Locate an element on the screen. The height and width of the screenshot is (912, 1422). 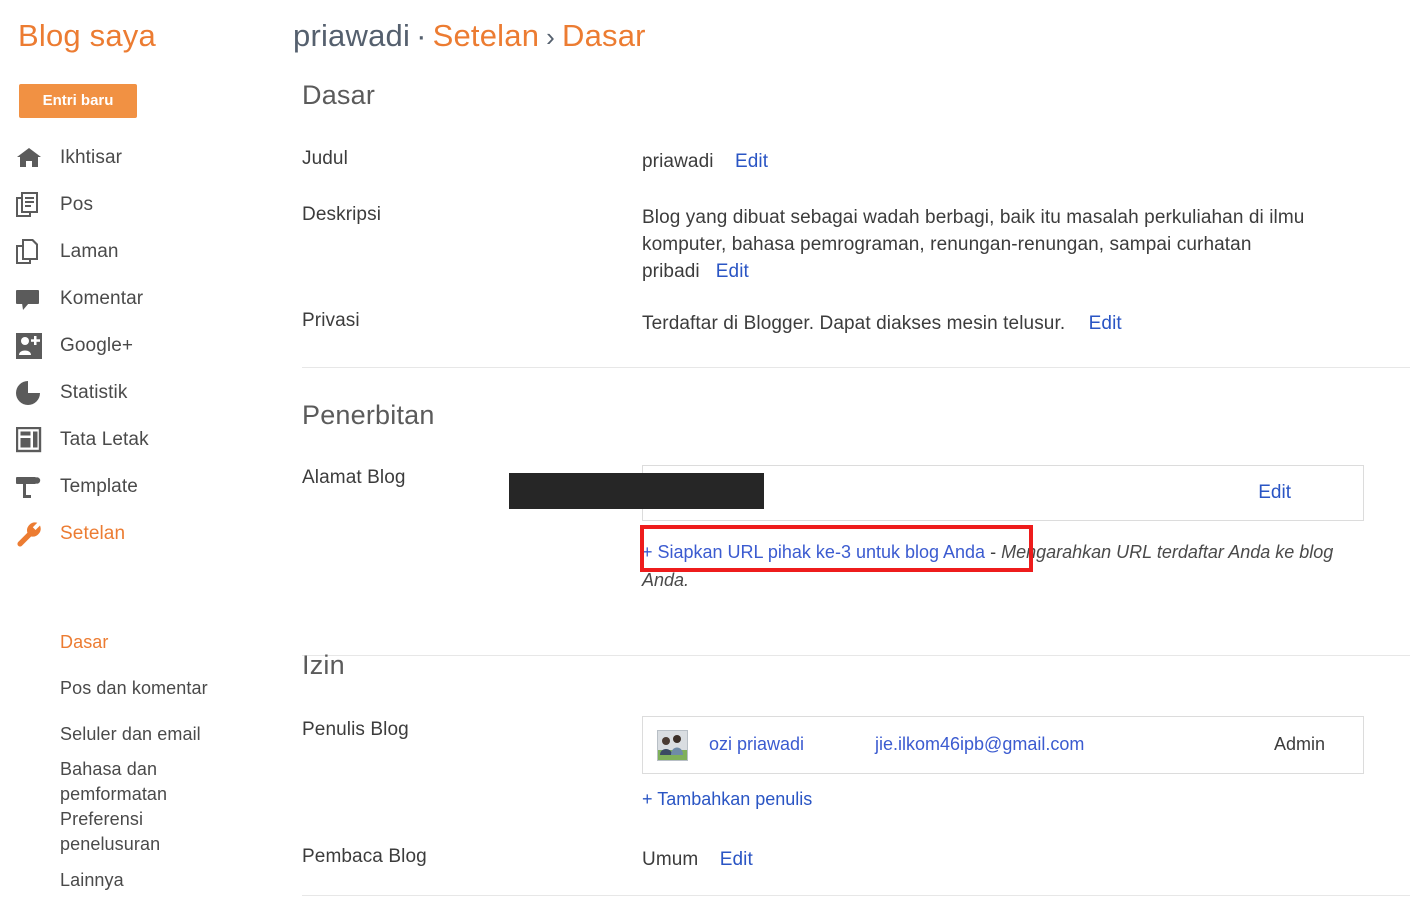
sidebar-item-komentar: Komentar is located at coordinates (146, 298).